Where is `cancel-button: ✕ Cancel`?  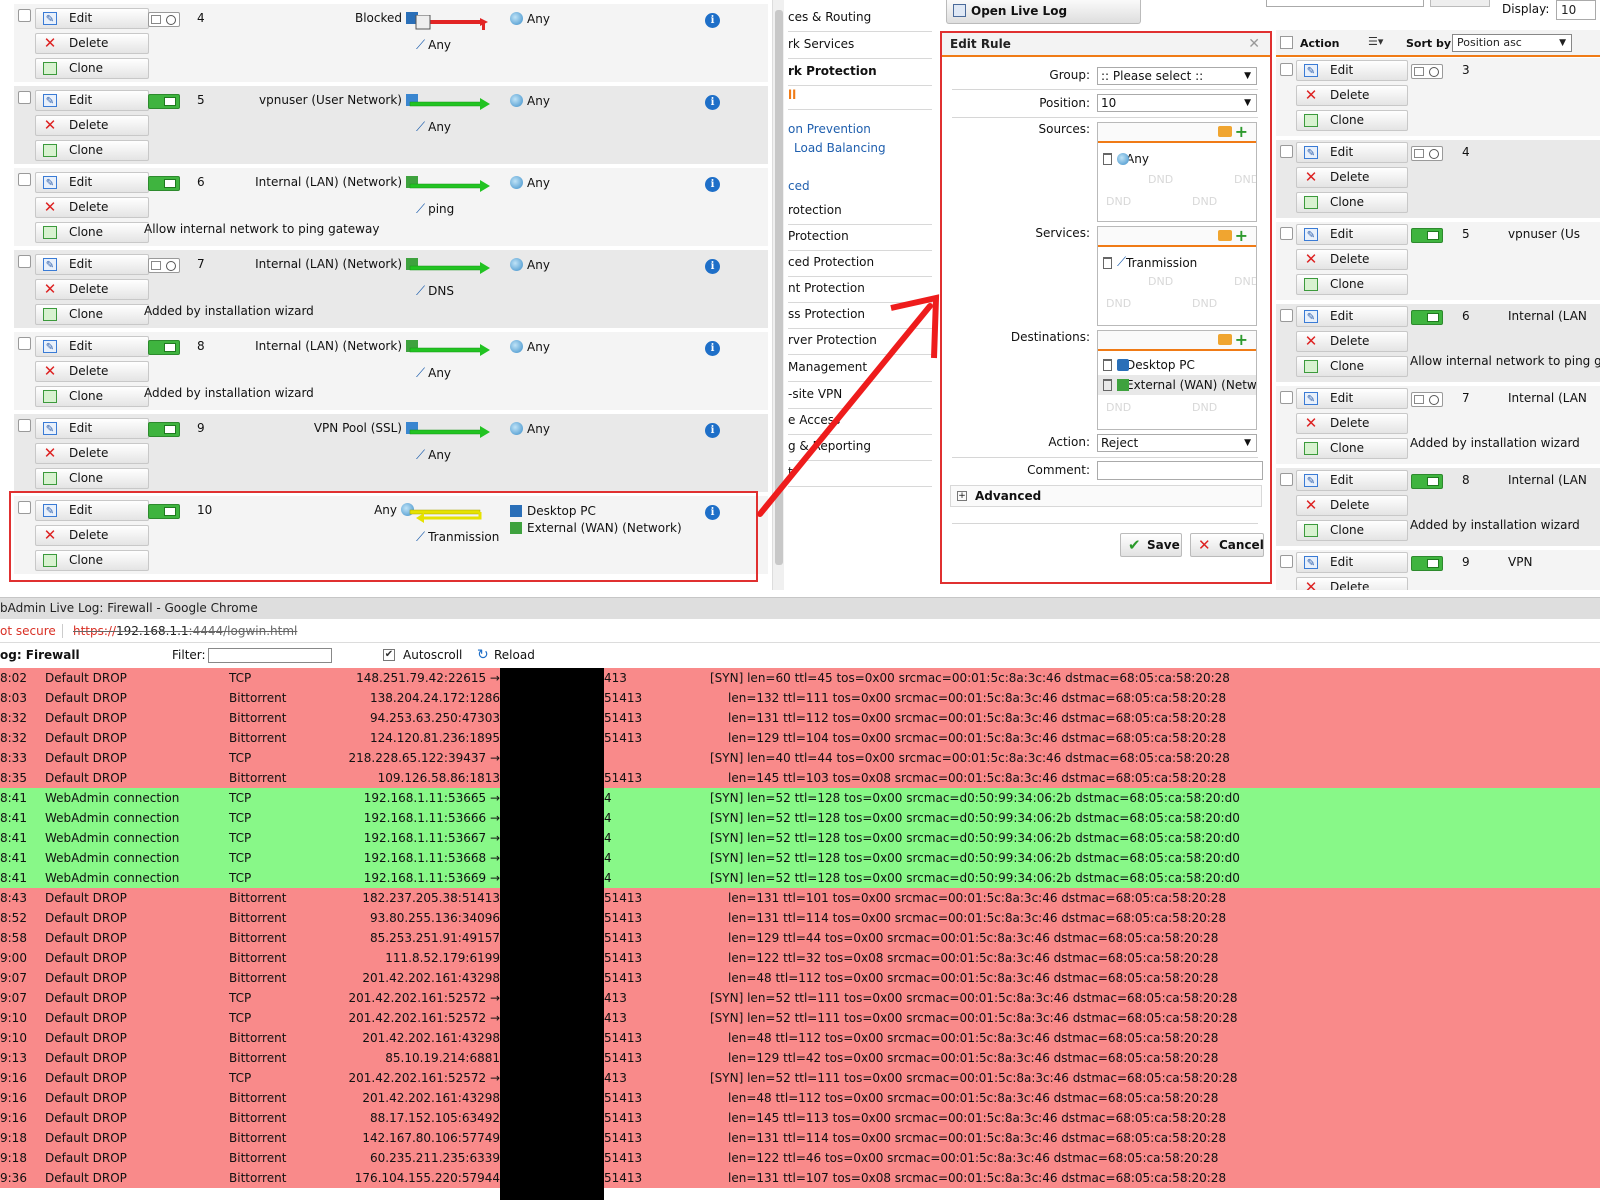 cancel-button: ✕ Cancel is located at coordinates (1227, 545).